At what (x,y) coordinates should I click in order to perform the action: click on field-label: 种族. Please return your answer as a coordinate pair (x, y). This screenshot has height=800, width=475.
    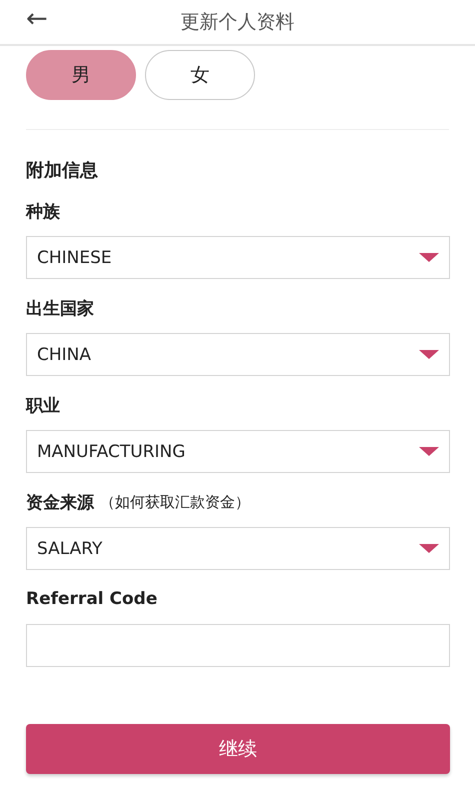
    Looking at the image, I should click on (43, 211).